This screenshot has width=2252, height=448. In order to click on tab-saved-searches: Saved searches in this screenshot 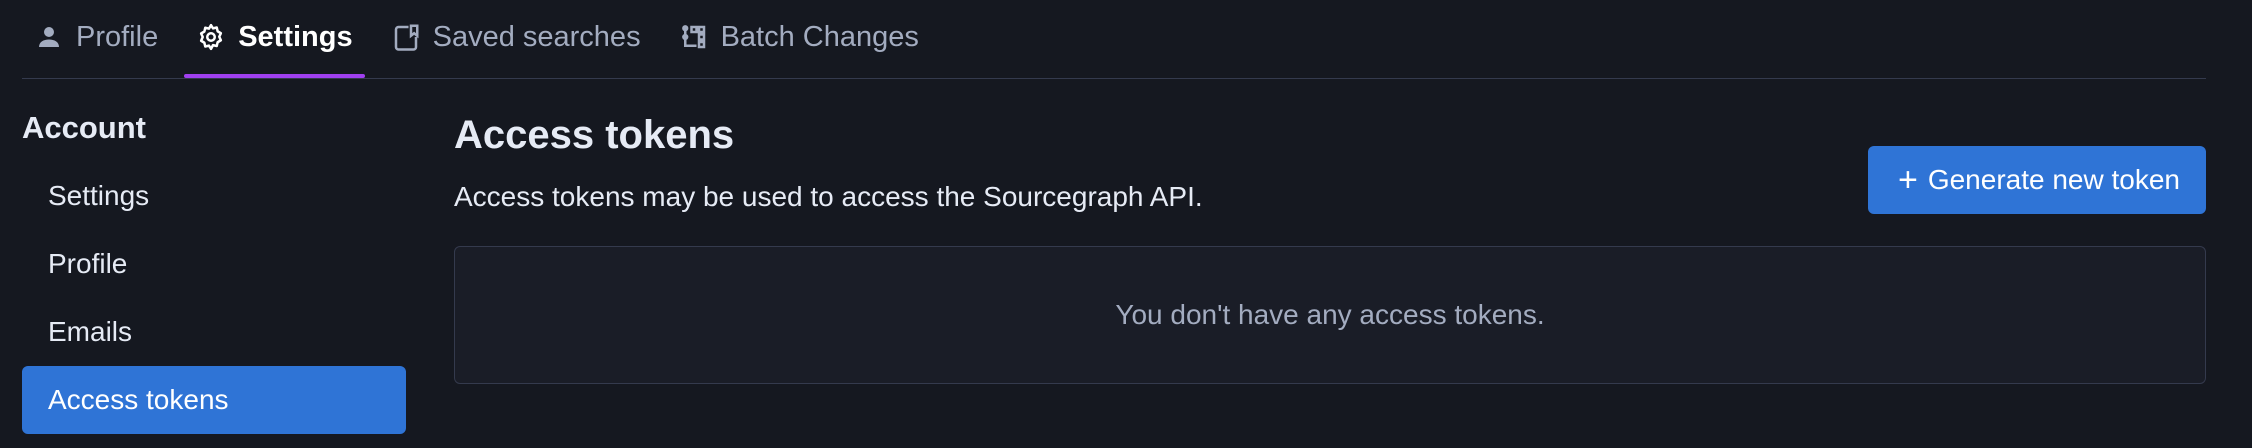, I will do `click(516, 37)`.